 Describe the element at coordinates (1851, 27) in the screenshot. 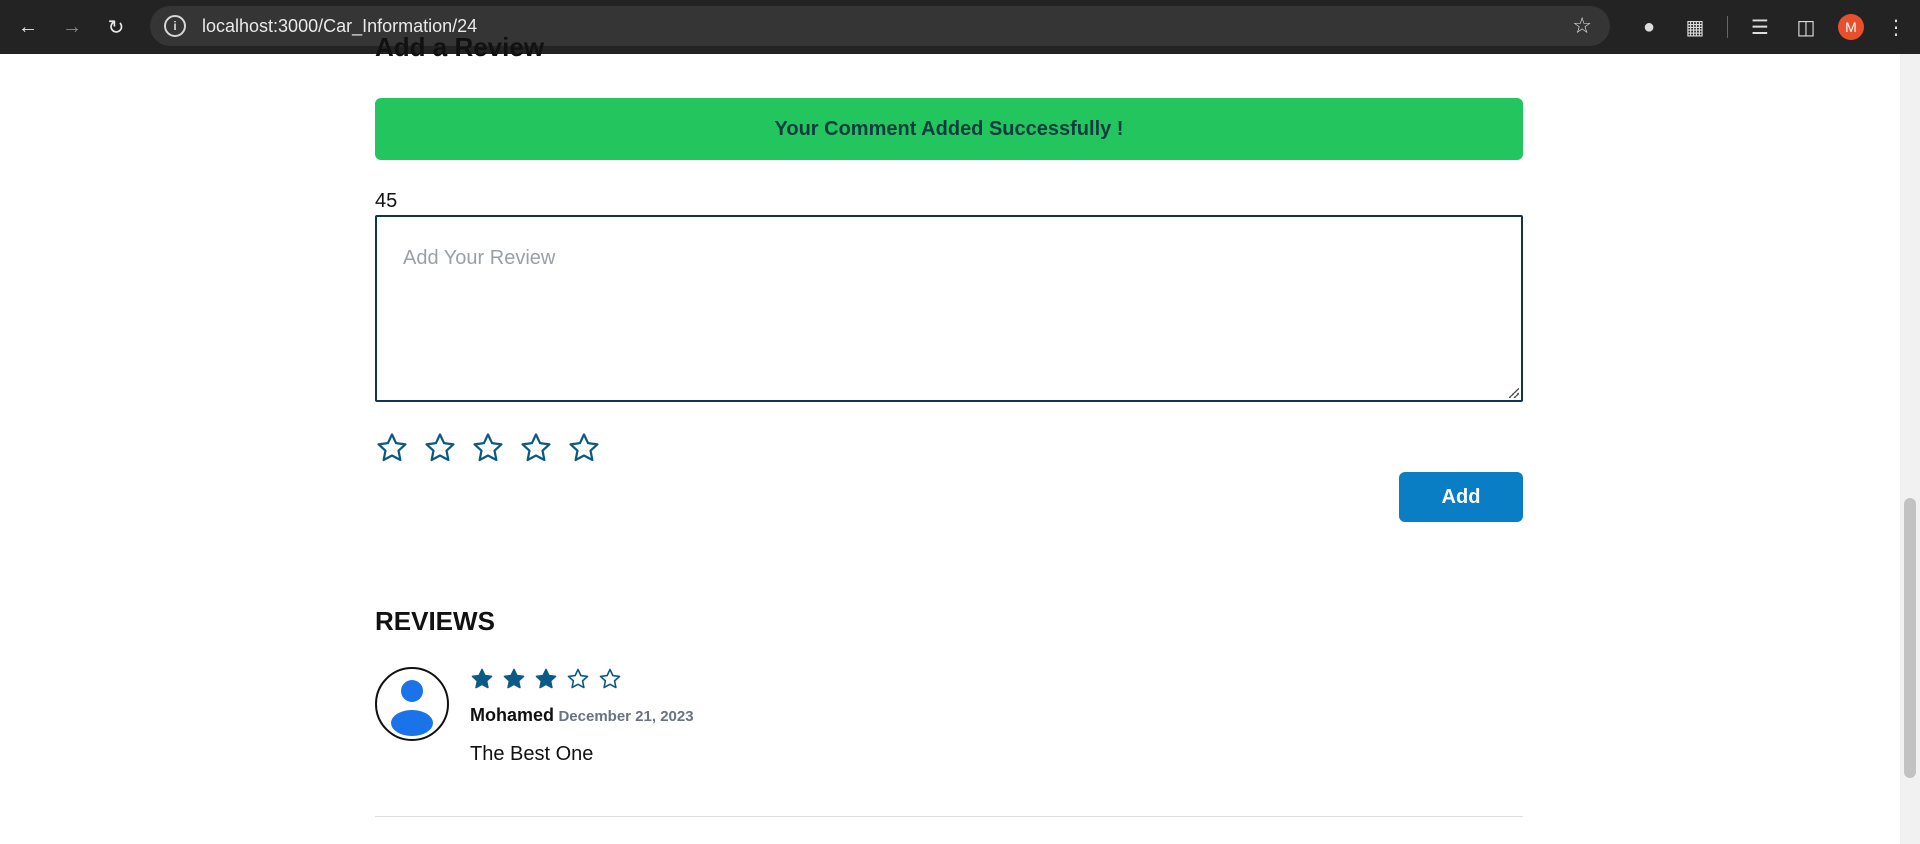

I see `profile-avatar: M` at that location.